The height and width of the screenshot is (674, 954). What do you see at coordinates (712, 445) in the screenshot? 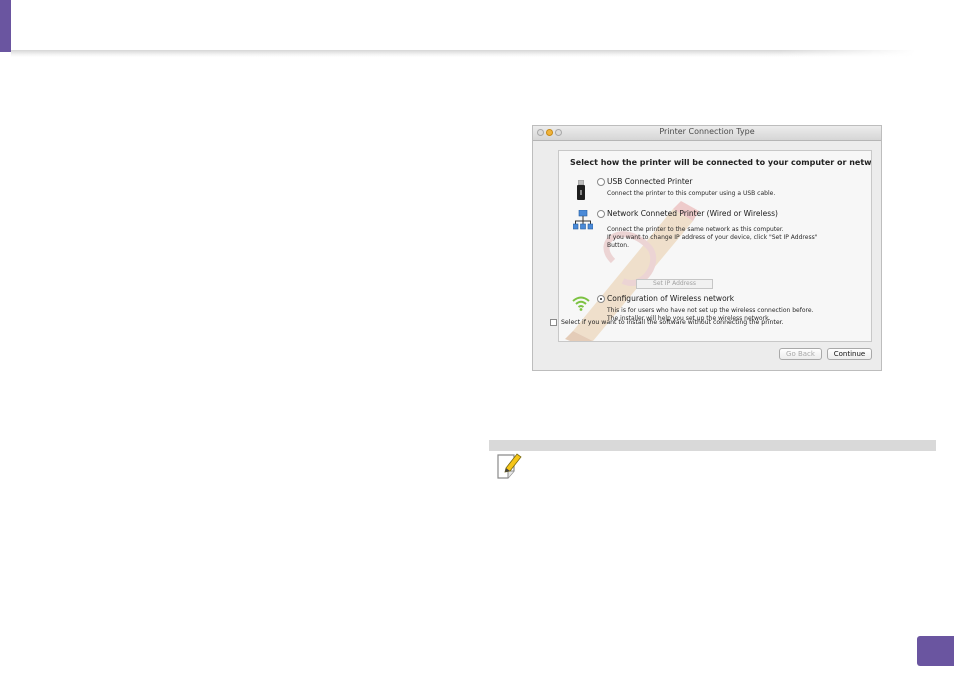
I see `note-header-bar` at bounding box center [712, 445].